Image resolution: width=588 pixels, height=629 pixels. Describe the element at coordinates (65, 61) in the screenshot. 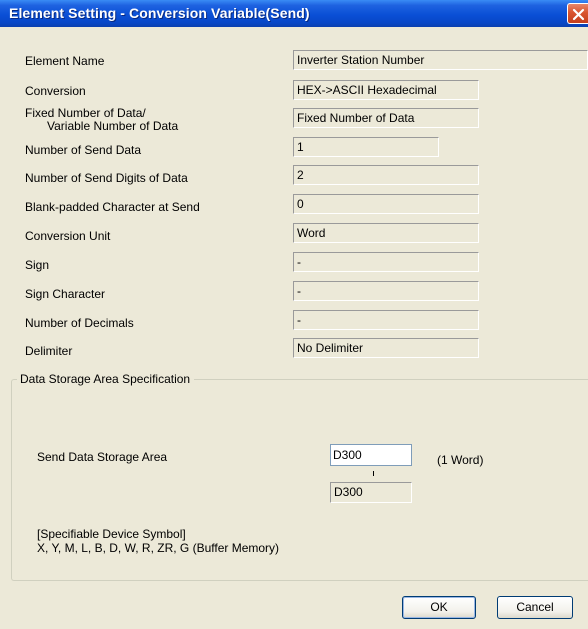

I see `element-name-label: Element Name` at that location.